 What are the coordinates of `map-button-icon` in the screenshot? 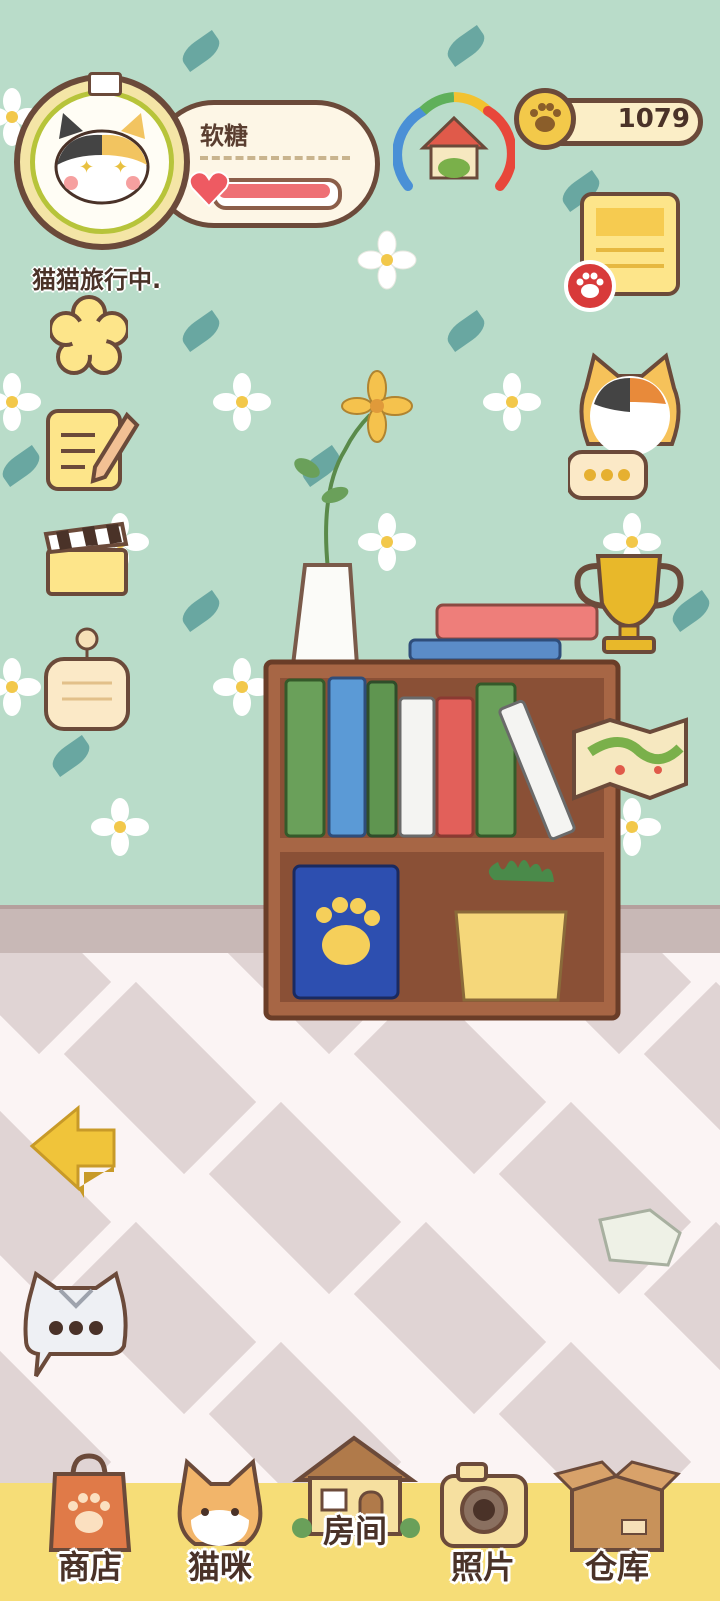 It's located at (631, 758).